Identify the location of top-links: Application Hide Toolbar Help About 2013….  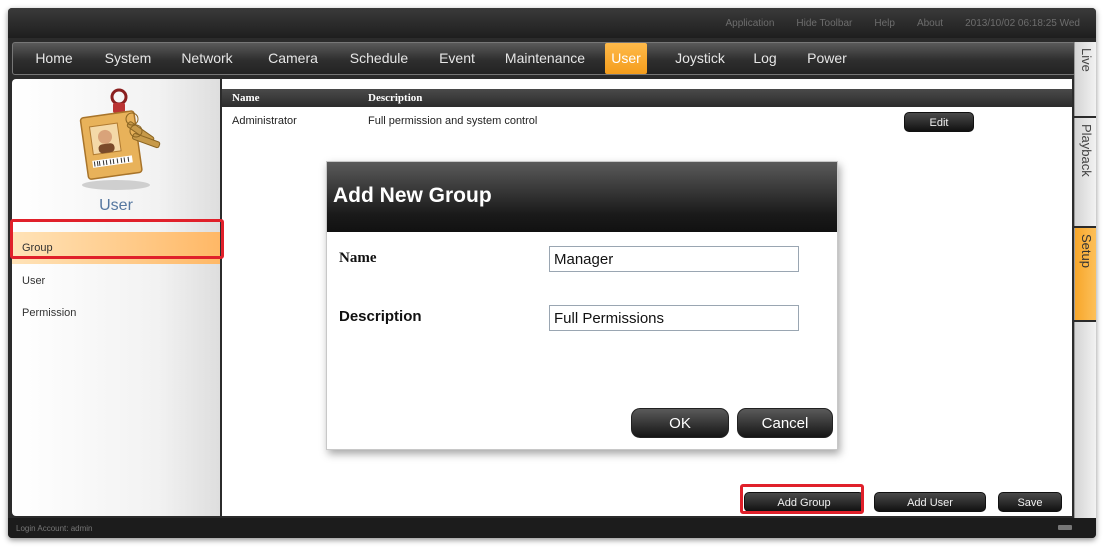
(902, 23).